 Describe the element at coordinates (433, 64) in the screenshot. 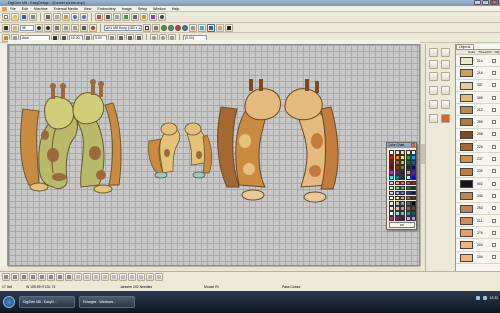

I see `fill-icon` at that location.